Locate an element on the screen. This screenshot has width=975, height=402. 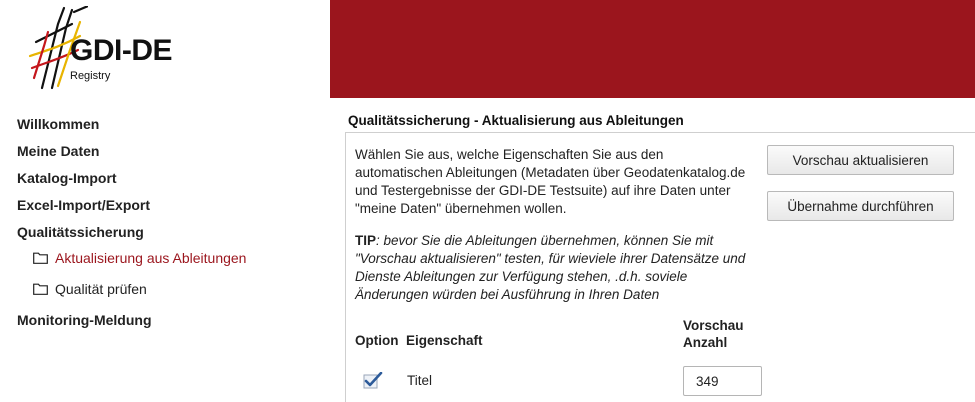
logo-subtitle: Registry is located at coordinates (90, 76).